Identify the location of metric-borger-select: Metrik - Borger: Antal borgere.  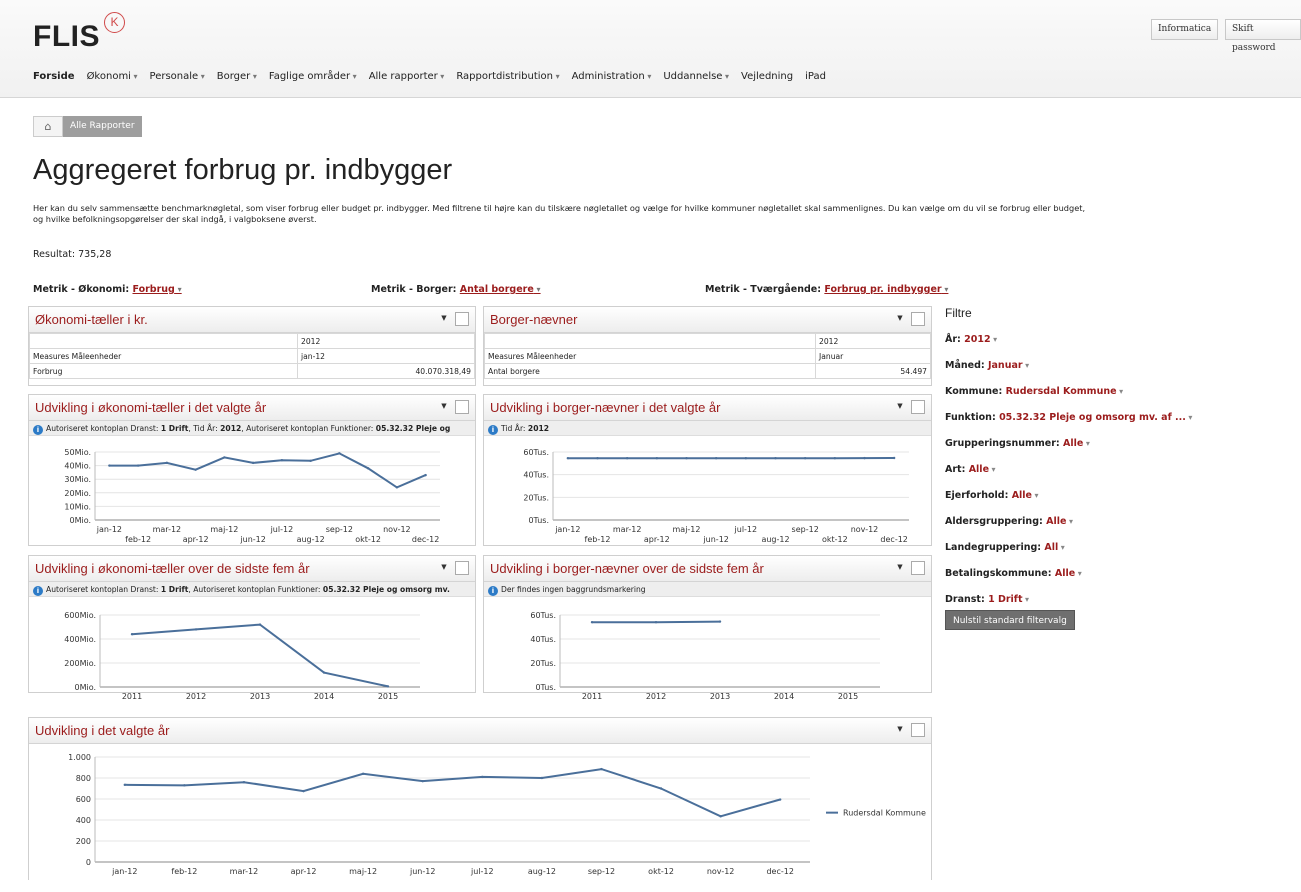
(456, 289).